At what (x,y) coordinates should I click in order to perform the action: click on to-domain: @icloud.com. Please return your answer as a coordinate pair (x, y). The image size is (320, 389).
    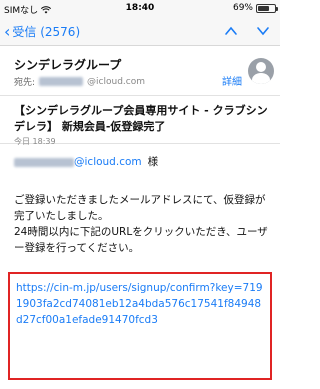
    Looking at the image, I should click on (116, 81).